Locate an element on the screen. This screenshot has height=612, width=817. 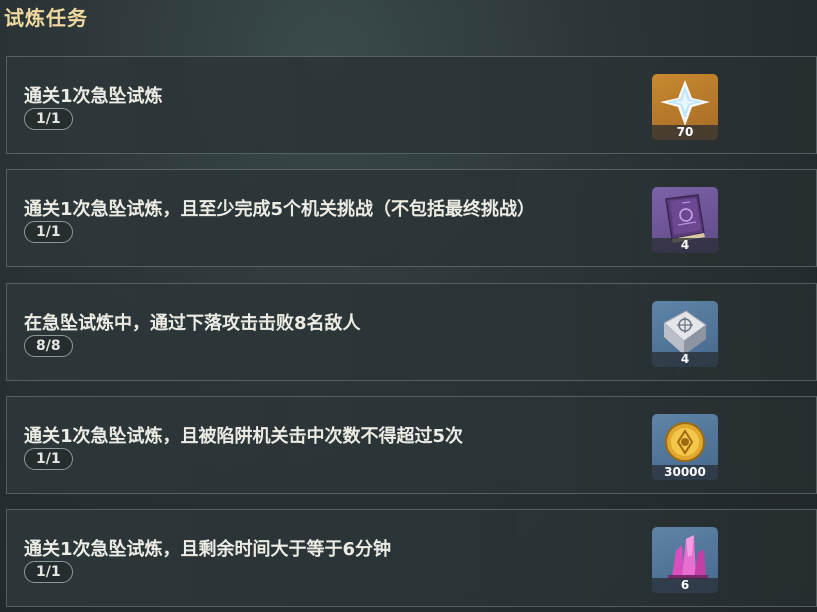
reward-item: 6 is located at coordinates (685, 560).